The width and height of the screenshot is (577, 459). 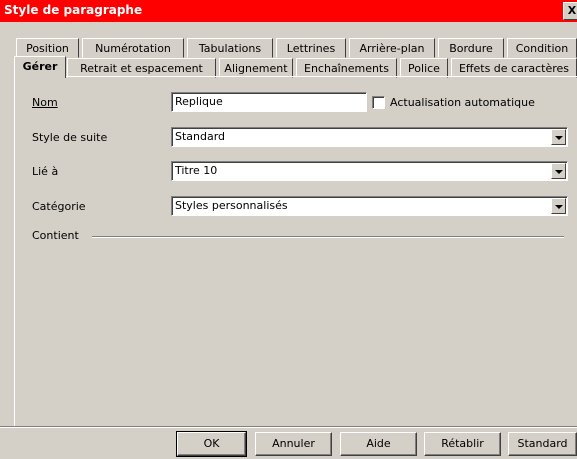 I want to click on nom-label: Nom, so click(x=45, y=102).